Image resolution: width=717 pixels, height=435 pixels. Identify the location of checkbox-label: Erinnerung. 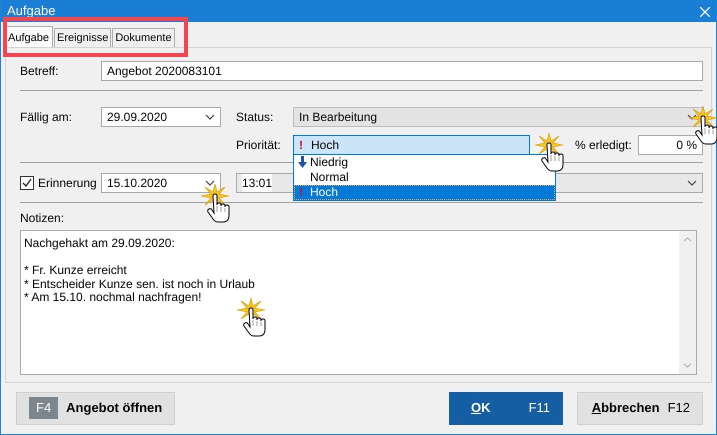
(67, 183).